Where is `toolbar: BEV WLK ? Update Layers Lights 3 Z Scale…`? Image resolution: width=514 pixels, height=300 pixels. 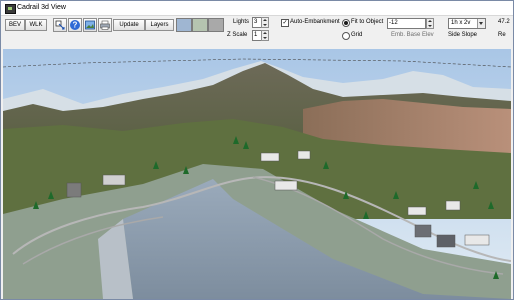
toolbar: BEV WLK ? Update Layers Lights 3 Z Scale… is located at coordinates (257, 32).